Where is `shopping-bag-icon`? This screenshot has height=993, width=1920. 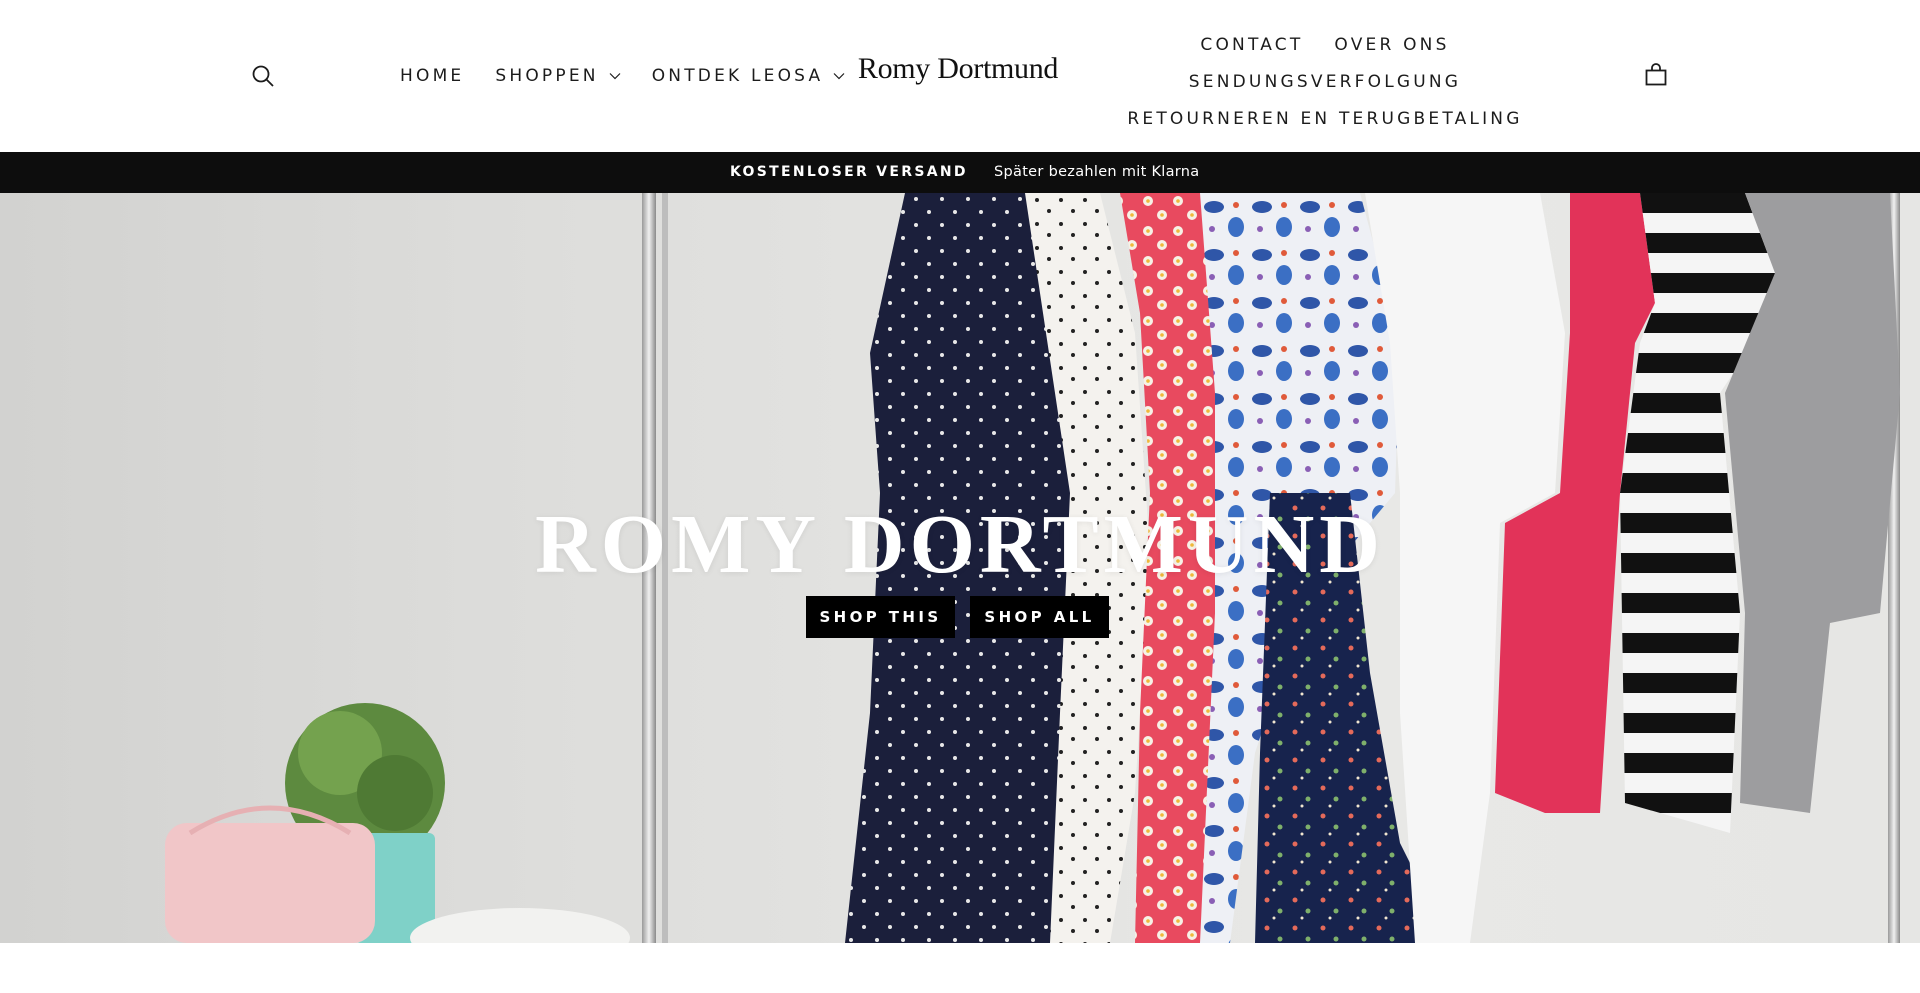 shopping-bag-icon is located at coordinates (1656, 74).